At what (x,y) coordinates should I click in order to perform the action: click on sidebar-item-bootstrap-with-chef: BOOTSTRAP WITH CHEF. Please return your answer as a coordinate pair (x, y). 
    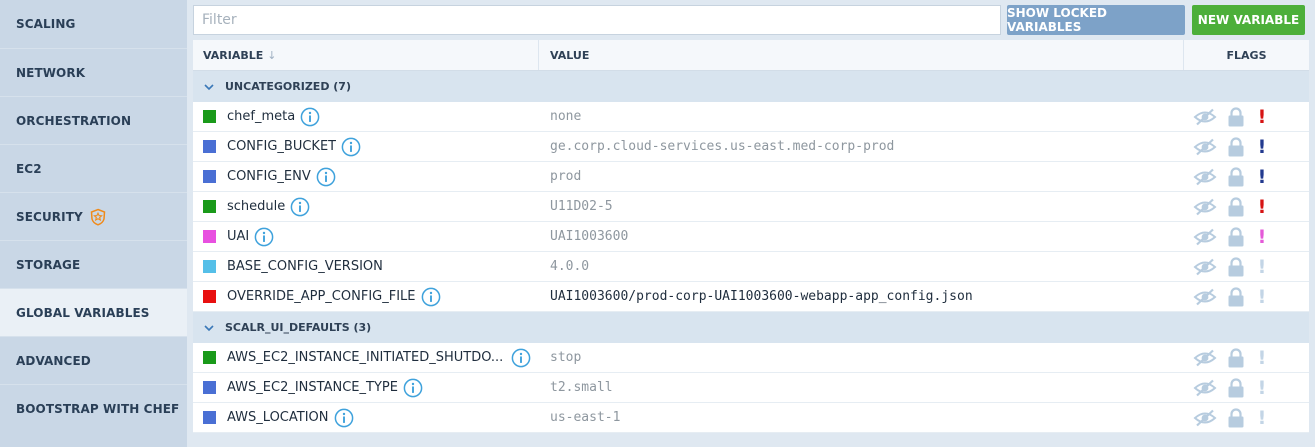
    Looking at the image, I should click on (93, 408).